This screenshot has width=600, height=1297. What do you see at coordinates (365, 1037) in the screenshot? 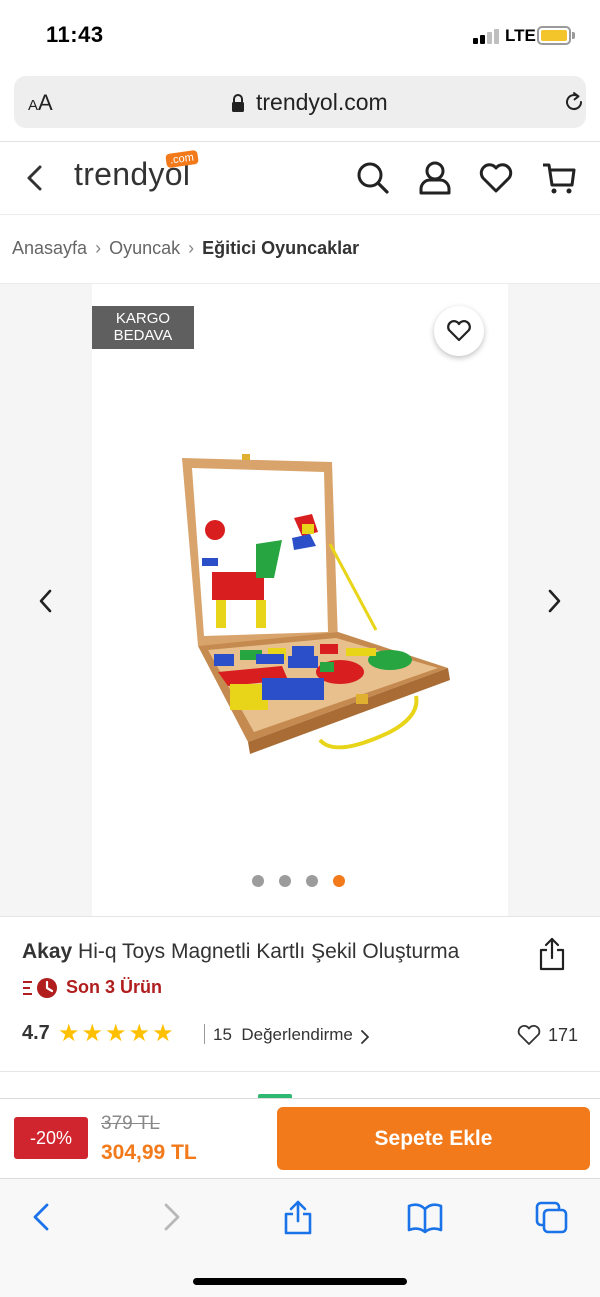
I see `chevron-right-icon` at bounding box center [365, 1037].